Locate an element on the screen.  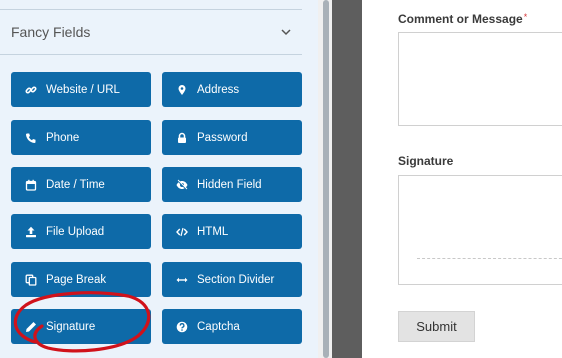
field-button-hidden-field: Hidden Field is located at coordinates (232, 184).